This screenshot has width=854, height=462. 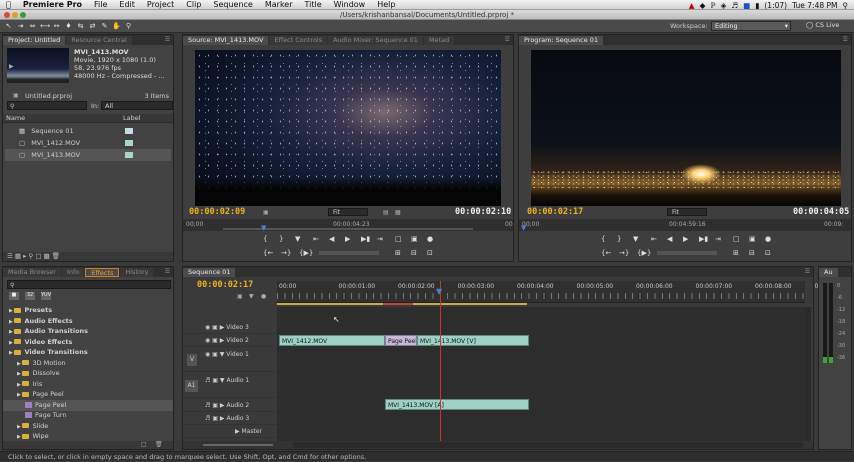 I want to click on extract-icon: ⊟, so click(x=752, y=253).